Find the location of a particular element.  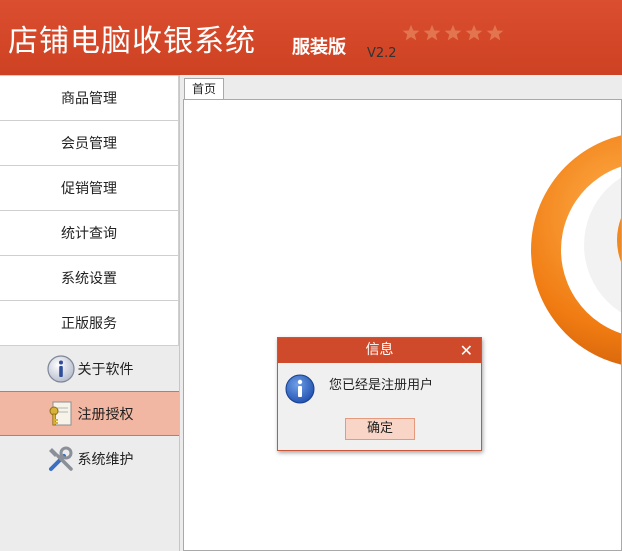

app-edition: 服装版 is located at coordinates (319, 47).